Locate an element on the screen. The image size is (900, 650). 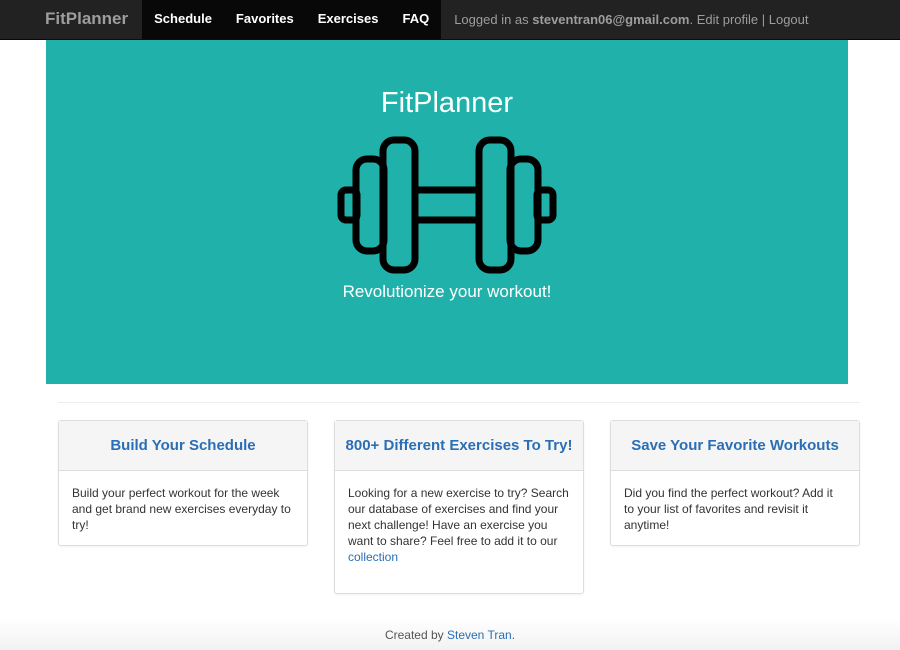
hero-subtitle: Revolutionize your workout! is located at coordinates (447, 291).